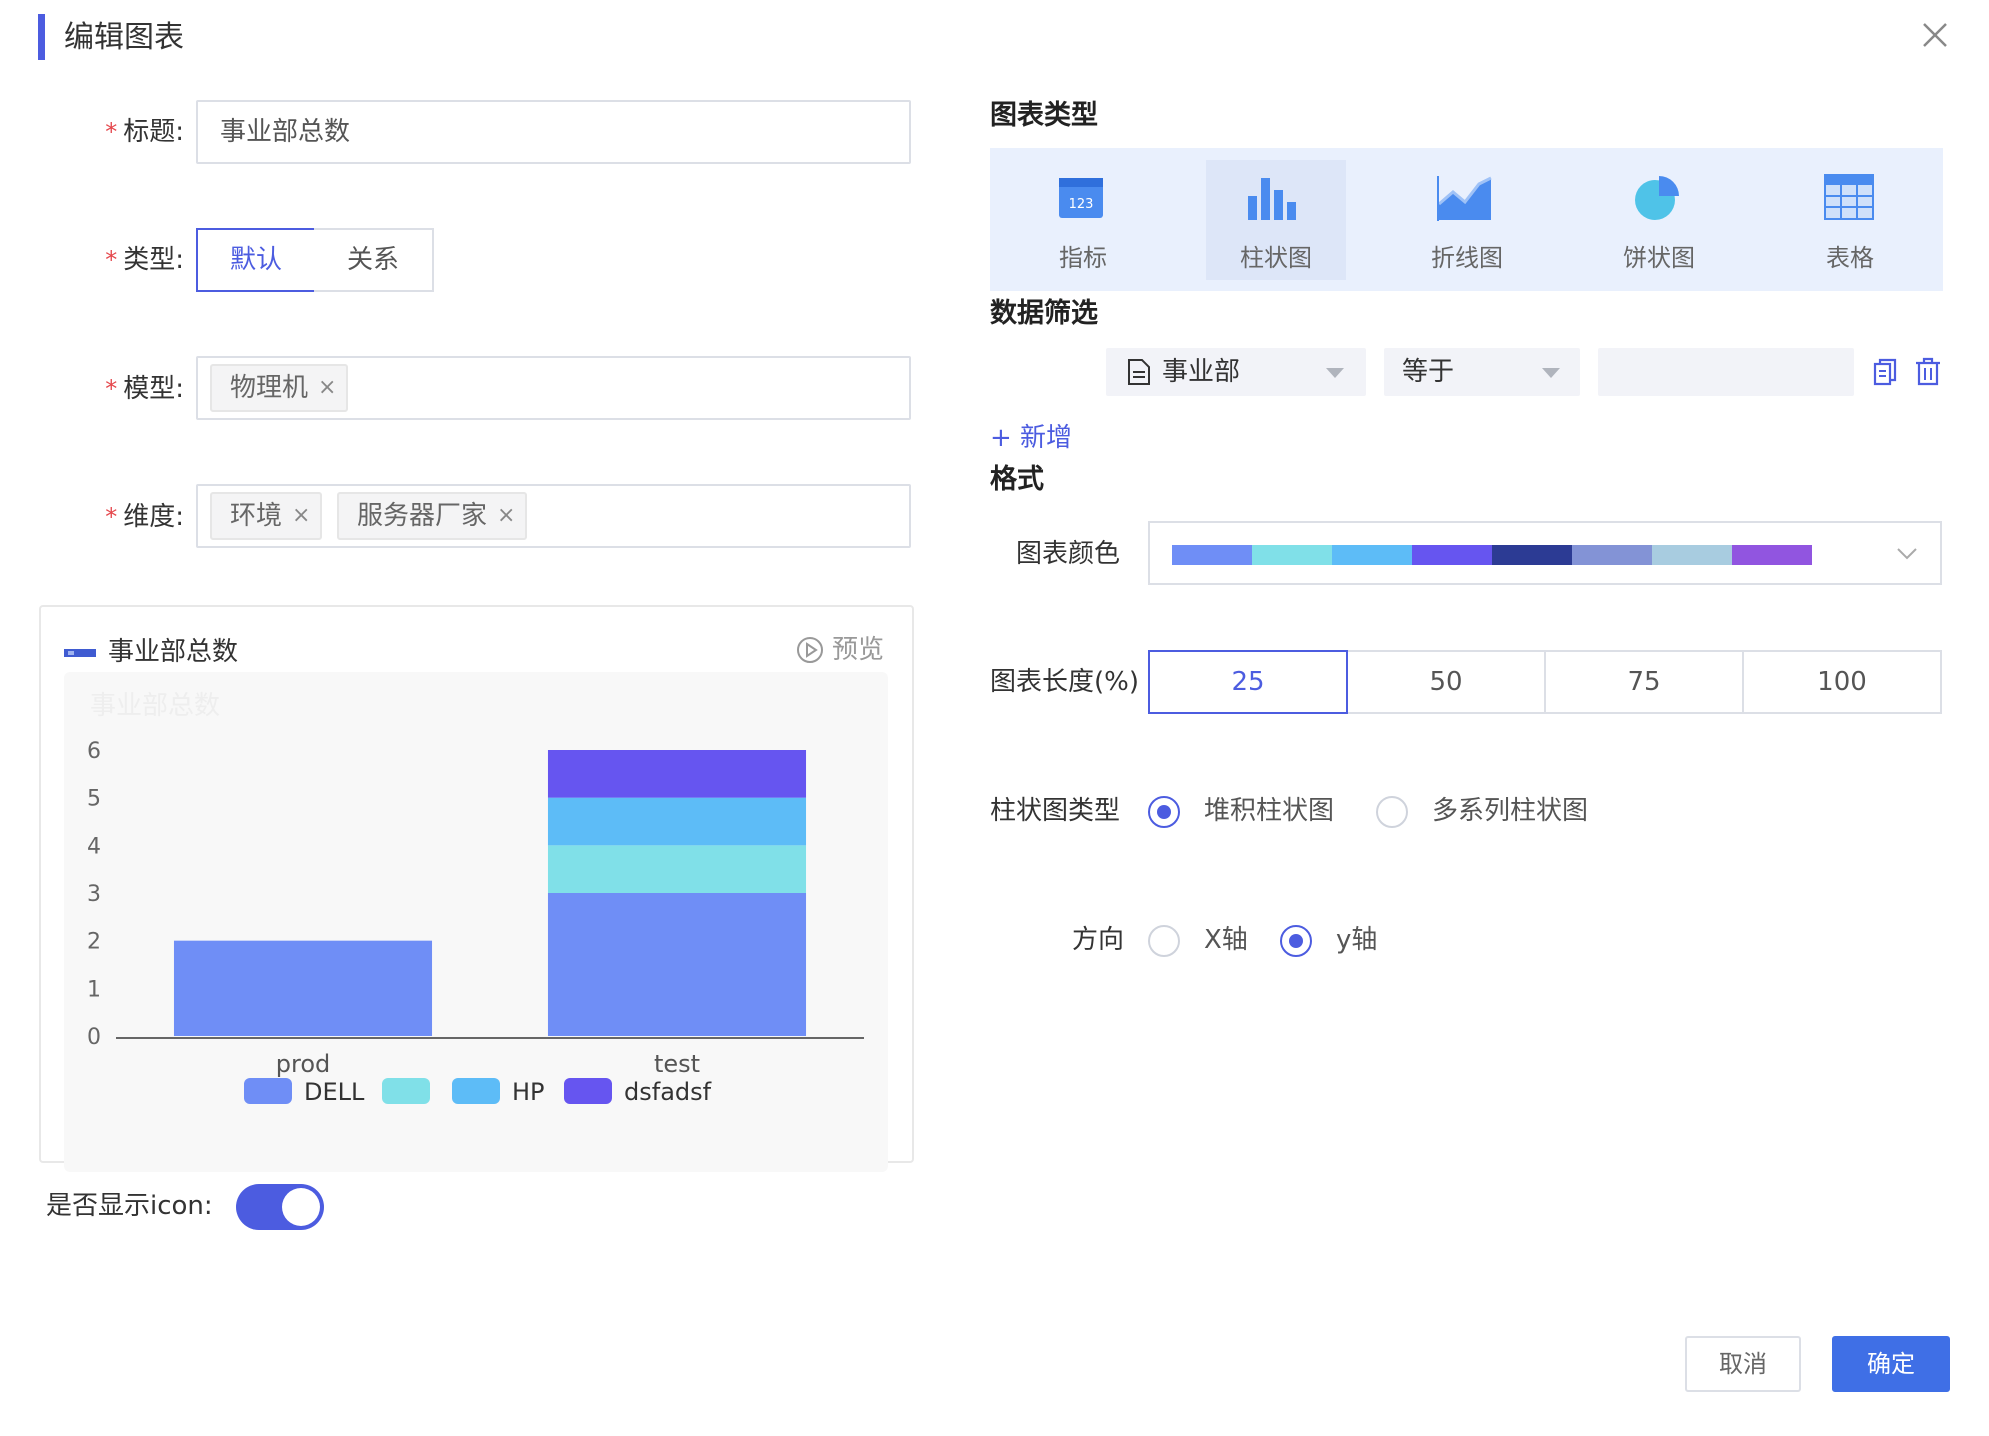  I want to click on radio-x-axis-label: X轴, so click(1226, 940).